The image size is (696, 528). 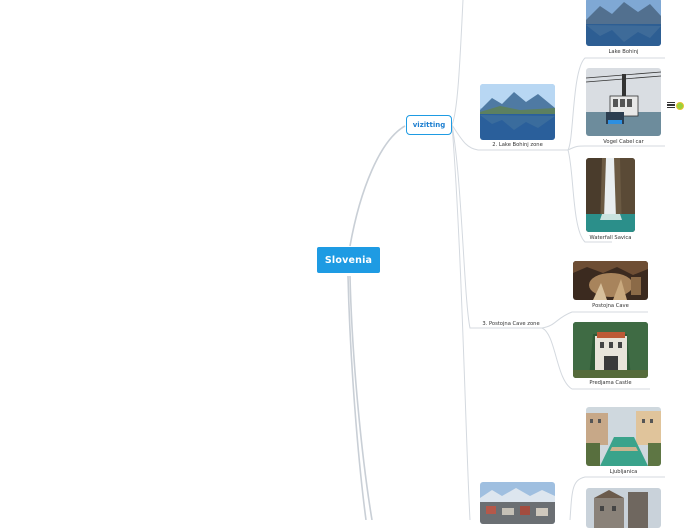 I want to click on image-predjama-castle, so click(x=610, y=350).